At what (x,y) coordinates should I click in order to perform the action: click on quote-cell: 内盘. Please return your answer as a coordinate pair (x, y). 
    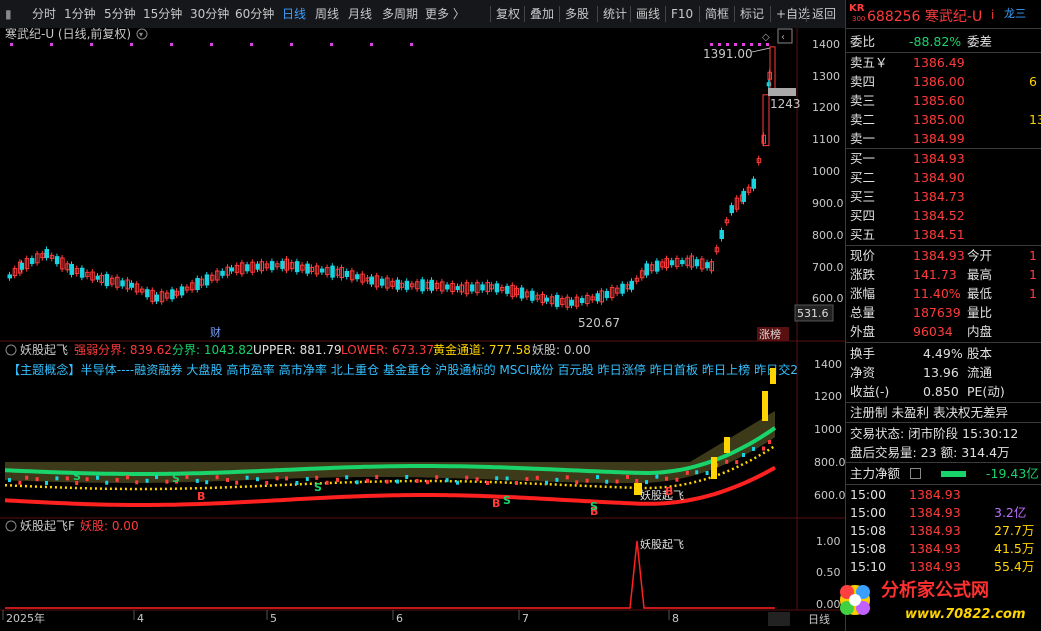
    Looking at the image, I should click on (980, 331).